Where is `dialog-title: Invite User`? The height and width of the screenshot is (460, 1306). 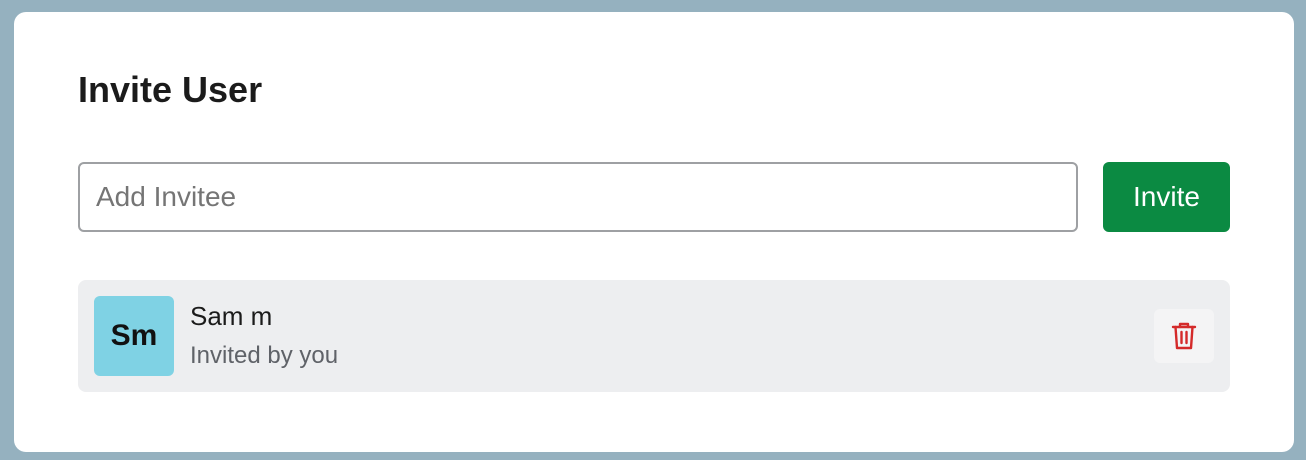
dialog-title: Invite User is located at coordinates (170, 89).